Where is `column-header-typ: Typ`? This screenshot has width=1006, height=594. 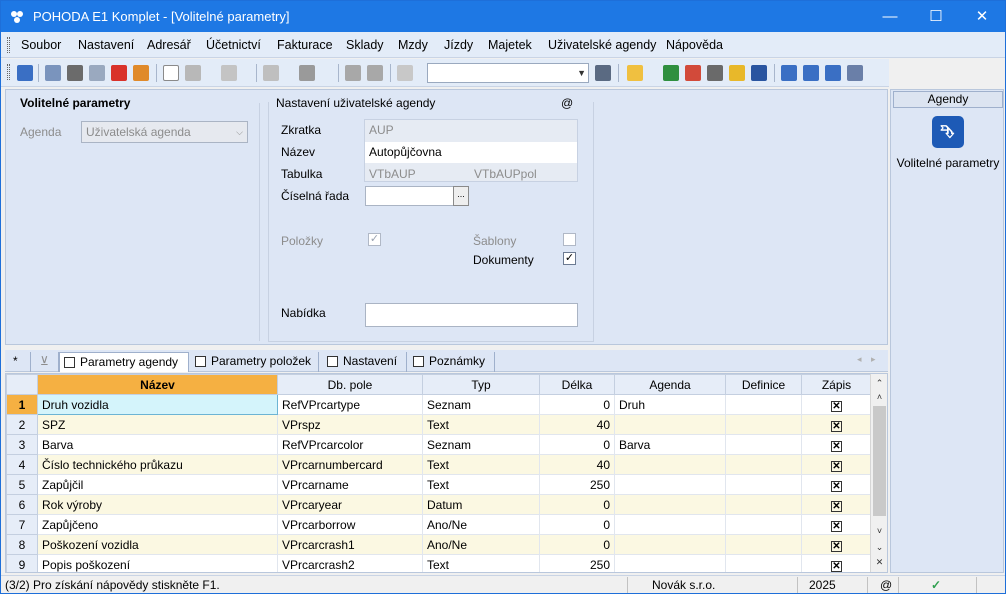 column-header-typ: Typ is located at coordinates (481, 384).